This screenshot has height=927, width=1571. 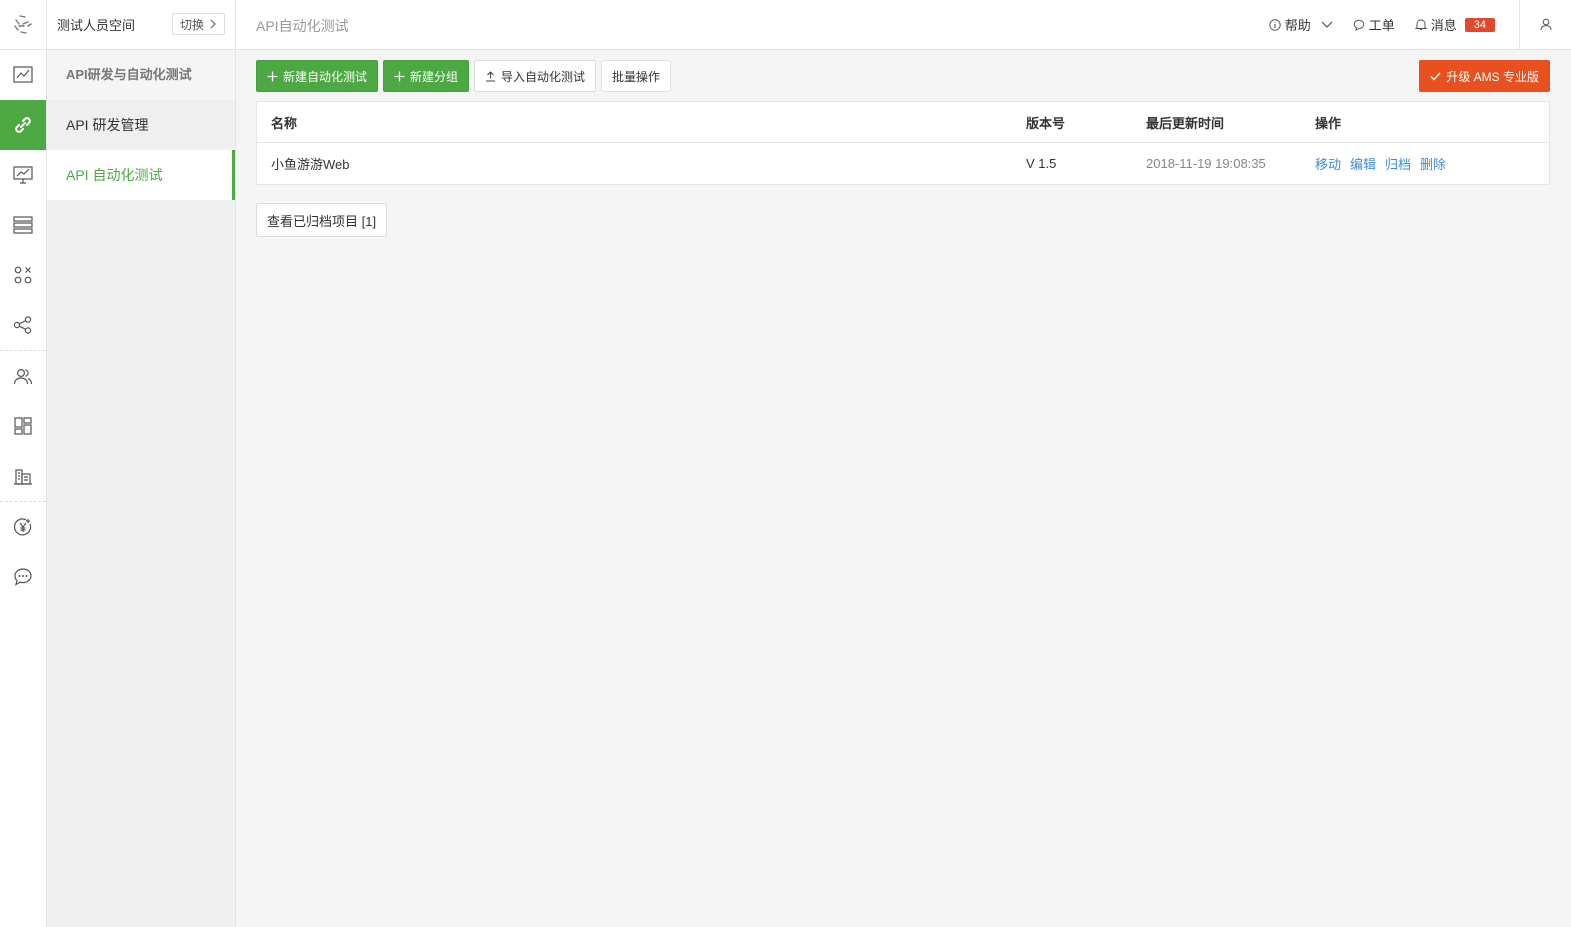 I want to click on icon-rail, so click(x=23, y=488).